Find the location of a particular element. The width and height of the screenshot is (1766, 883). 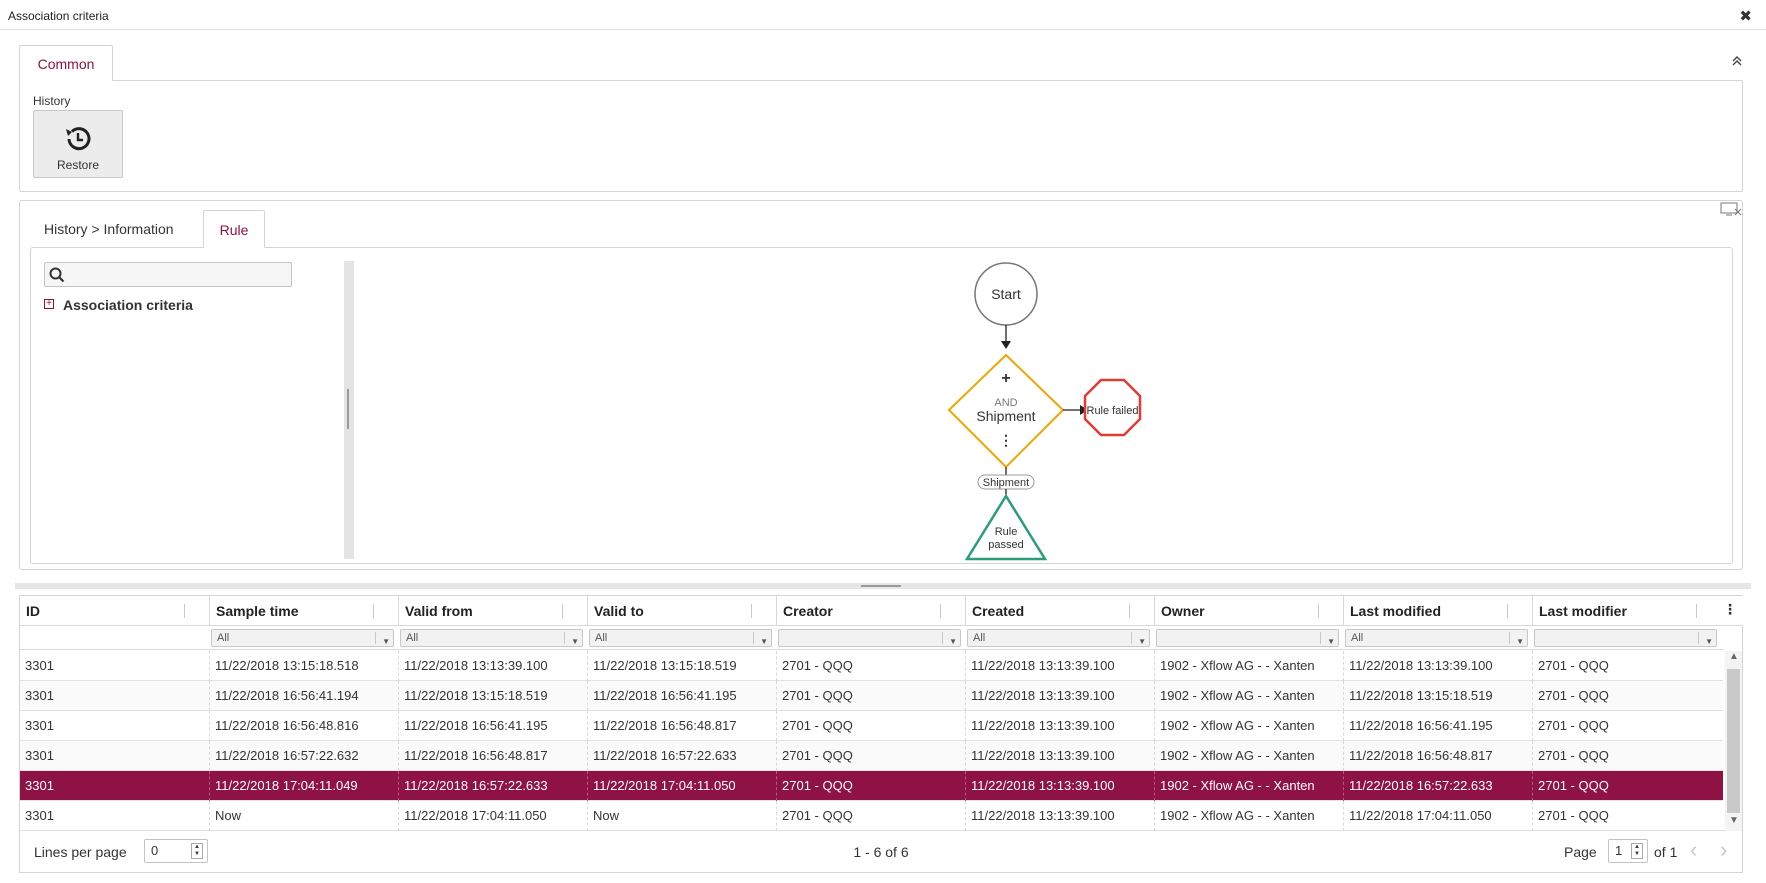

stepper-icon: ▲ ▼ is located at coordinates (1637, 851).